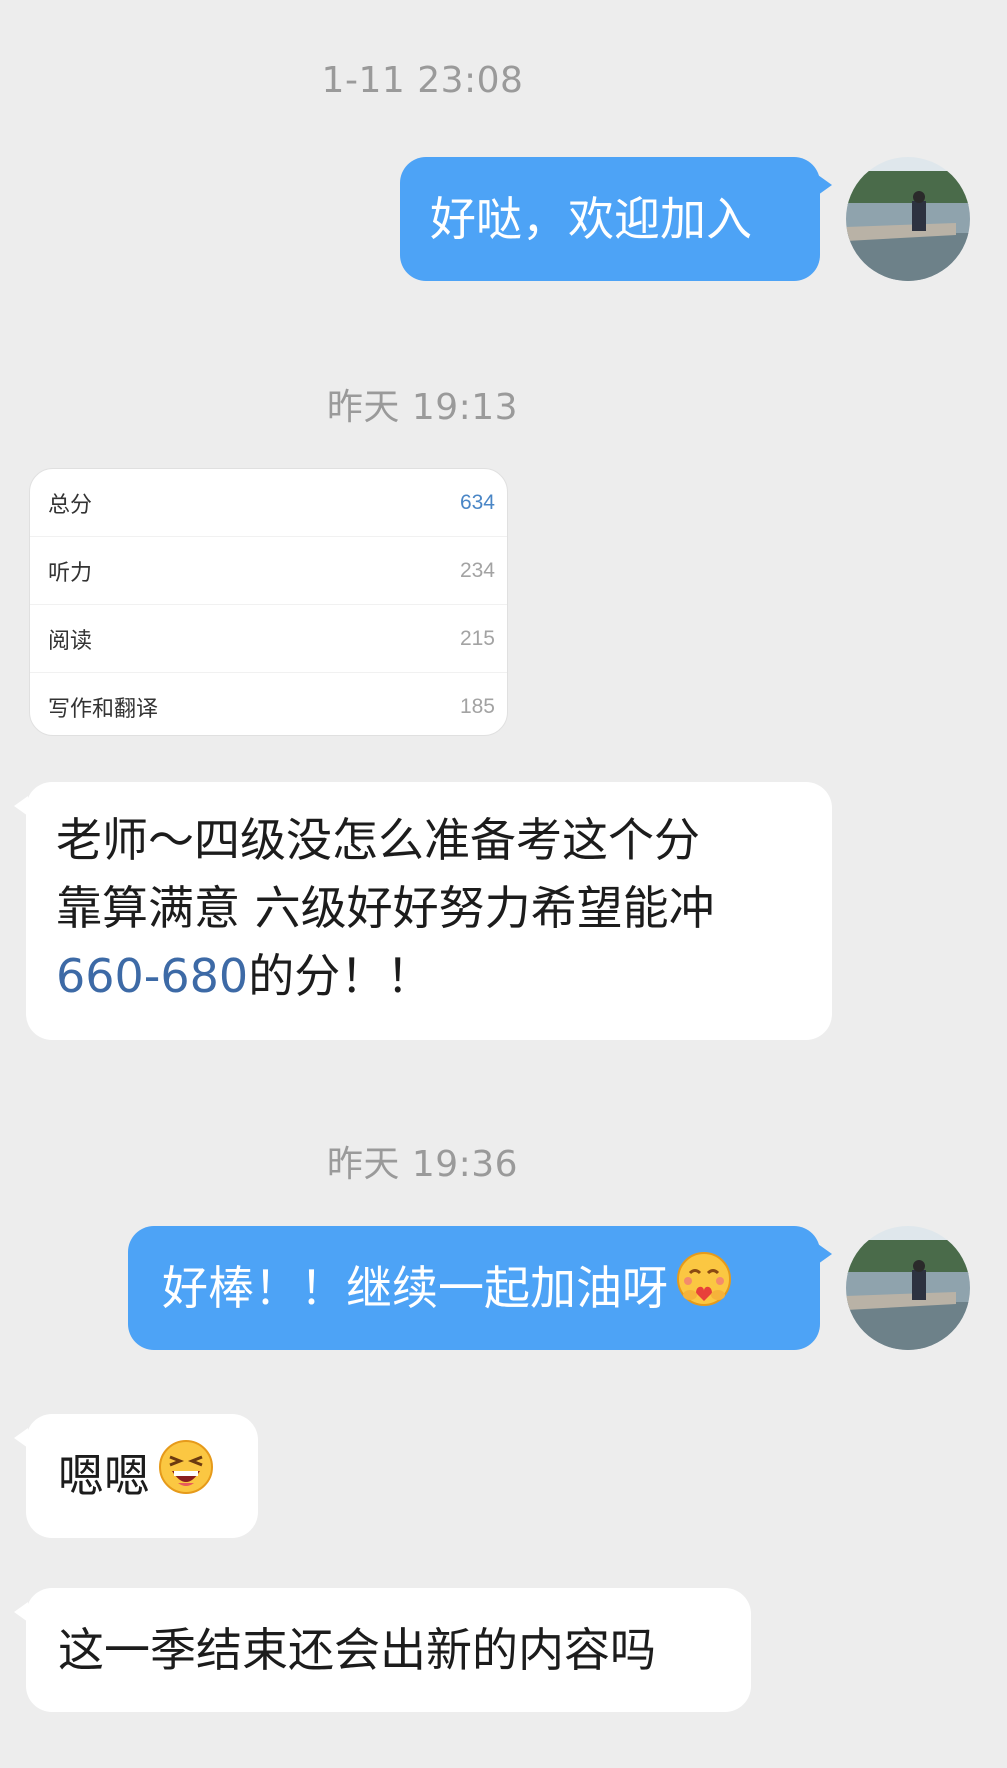  I want to click on score-row-total: 总分 634, so click(268, 503).